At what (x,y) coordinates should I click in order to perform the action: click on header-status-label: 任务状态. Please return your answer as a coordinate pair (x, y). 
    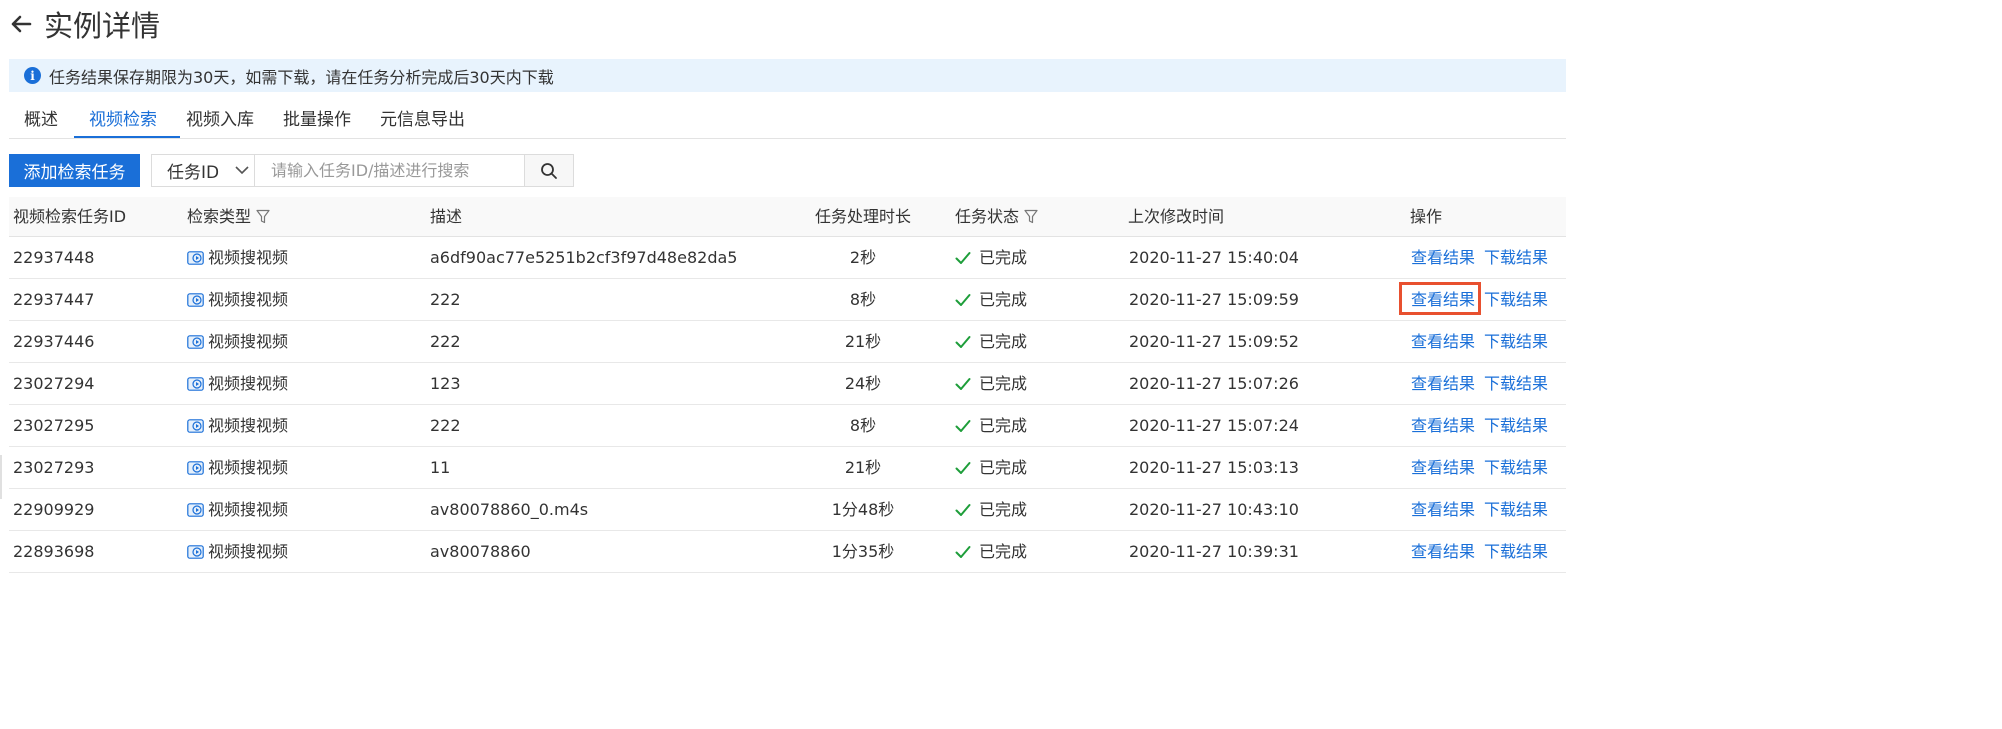
    Looking at the image, I should click on (987, 216).